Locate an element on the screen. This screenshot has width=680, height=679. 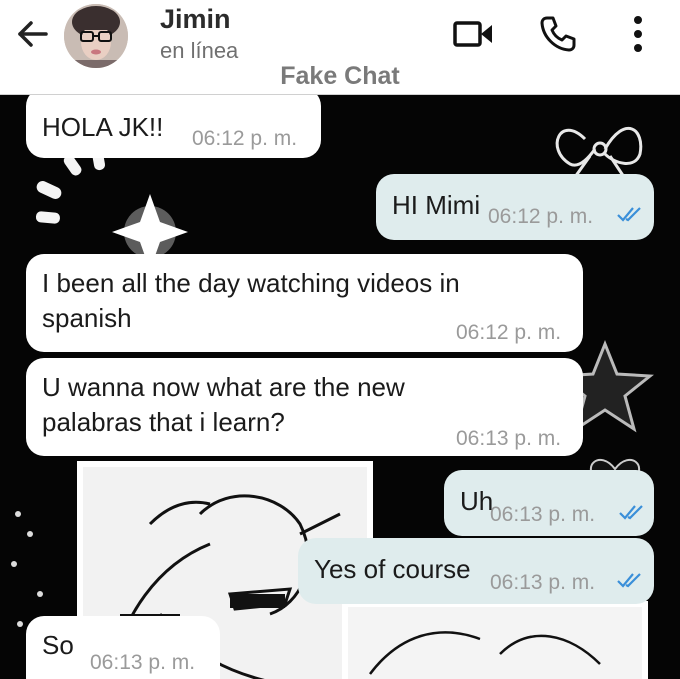
video-camera-icon is located at coordinates (472, 34).